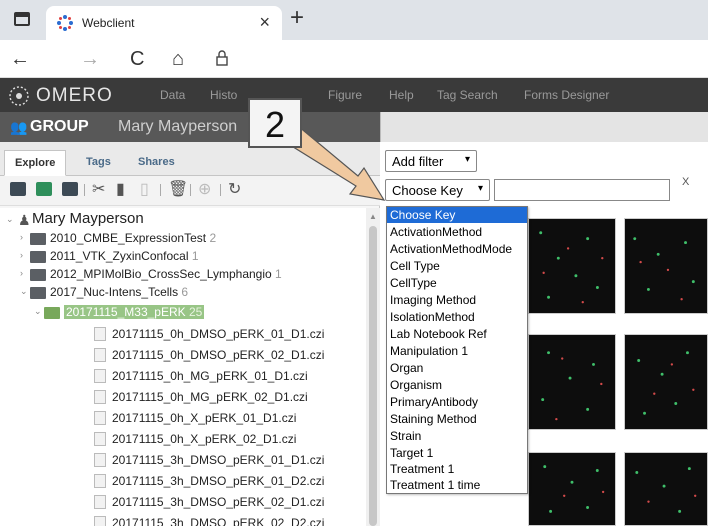 The image size is (708, 526). Describe the element at coordinates (178, 59) in the screenshot. I see `home-icon: ⌂` at that location.